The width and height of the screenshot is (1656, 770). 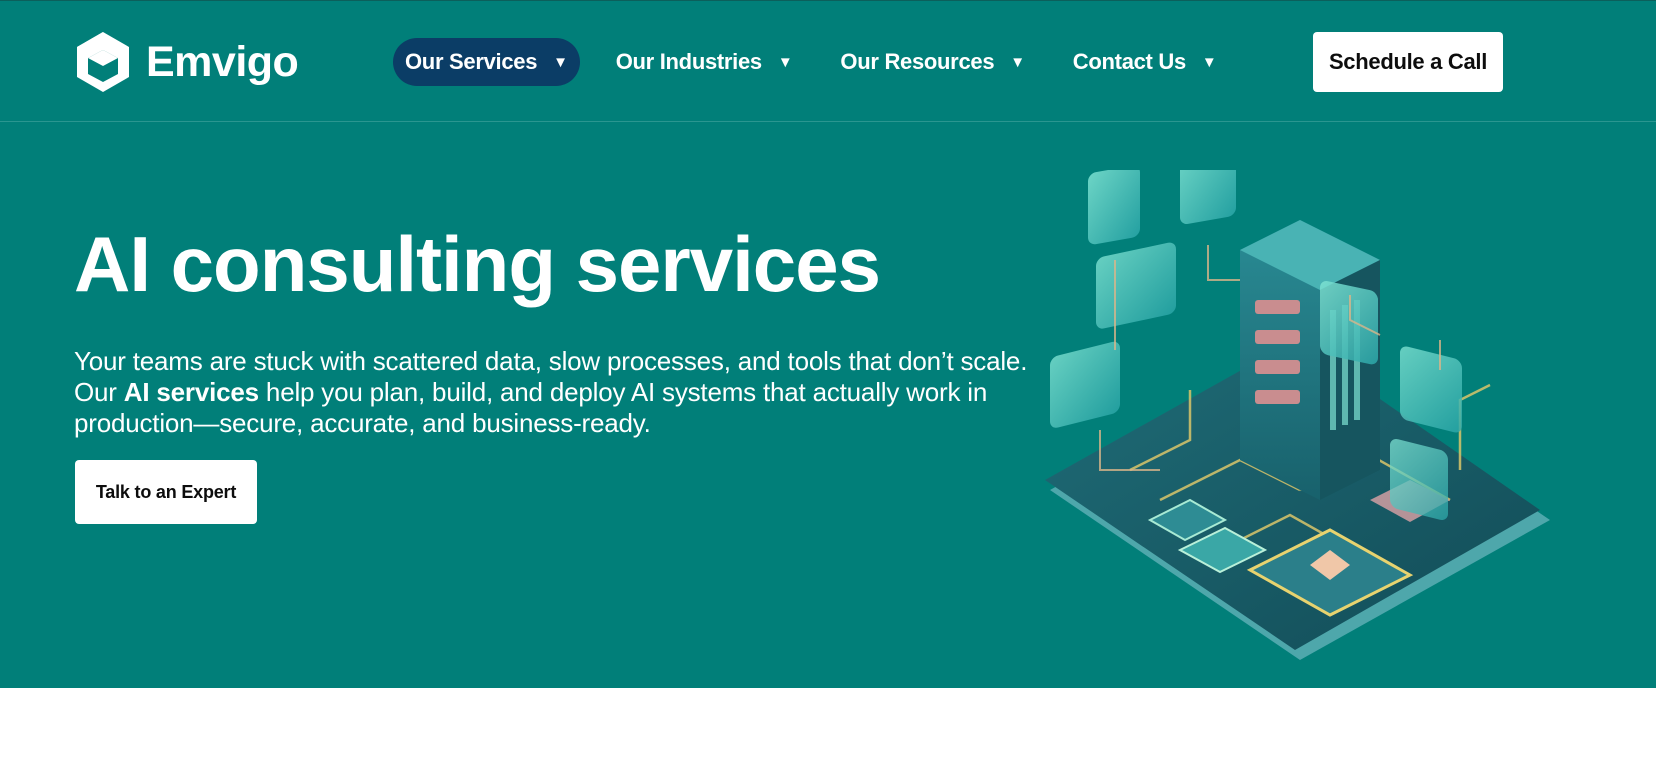 I want to click on nav-item-label: Our Industries, so click(x=688, y=61).